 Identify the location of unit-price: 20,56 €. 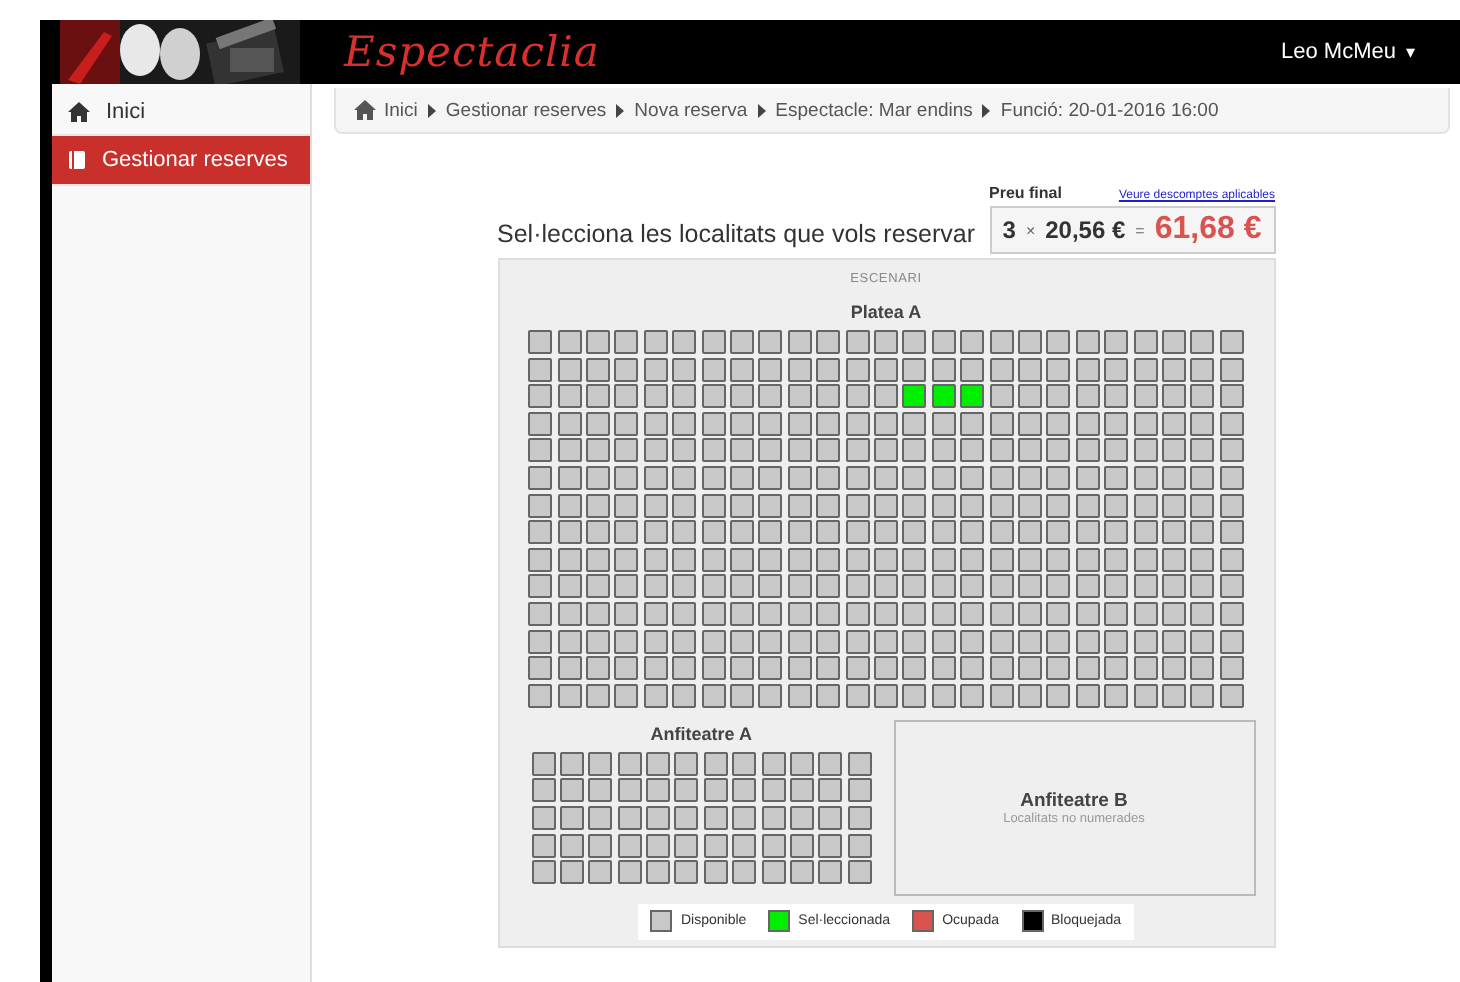
(1085, 230).